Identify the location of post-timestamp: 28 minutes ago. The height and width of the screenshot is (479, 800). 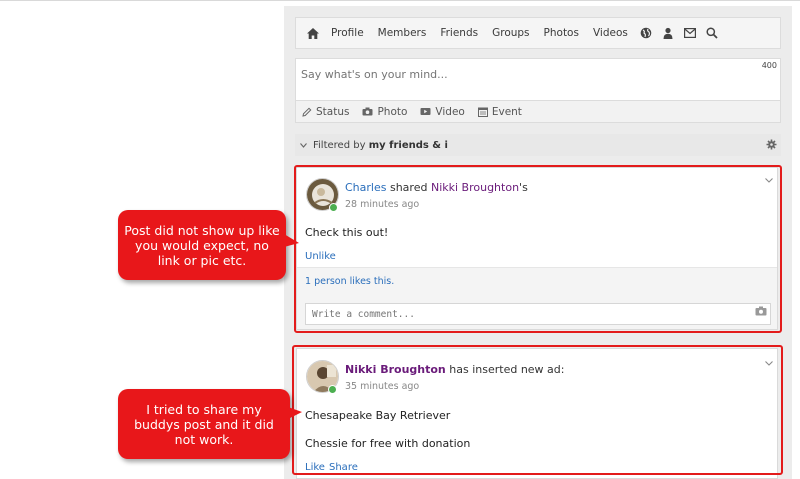
(382, 204).